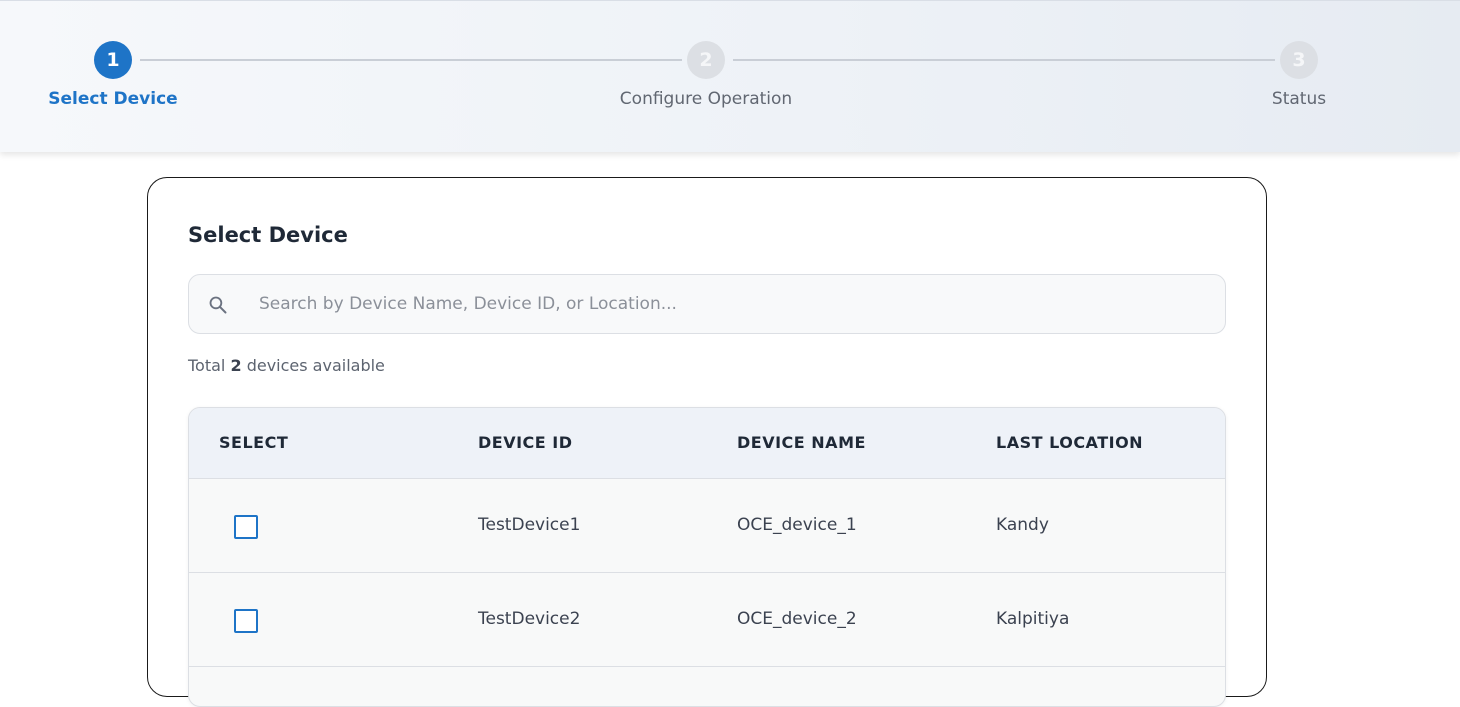 This screenshot has height=707, width=1460. Describe the element at coordinates (1033, 619) in the screenshot. I see `last-location-cell: Kalpitiya` at that location.